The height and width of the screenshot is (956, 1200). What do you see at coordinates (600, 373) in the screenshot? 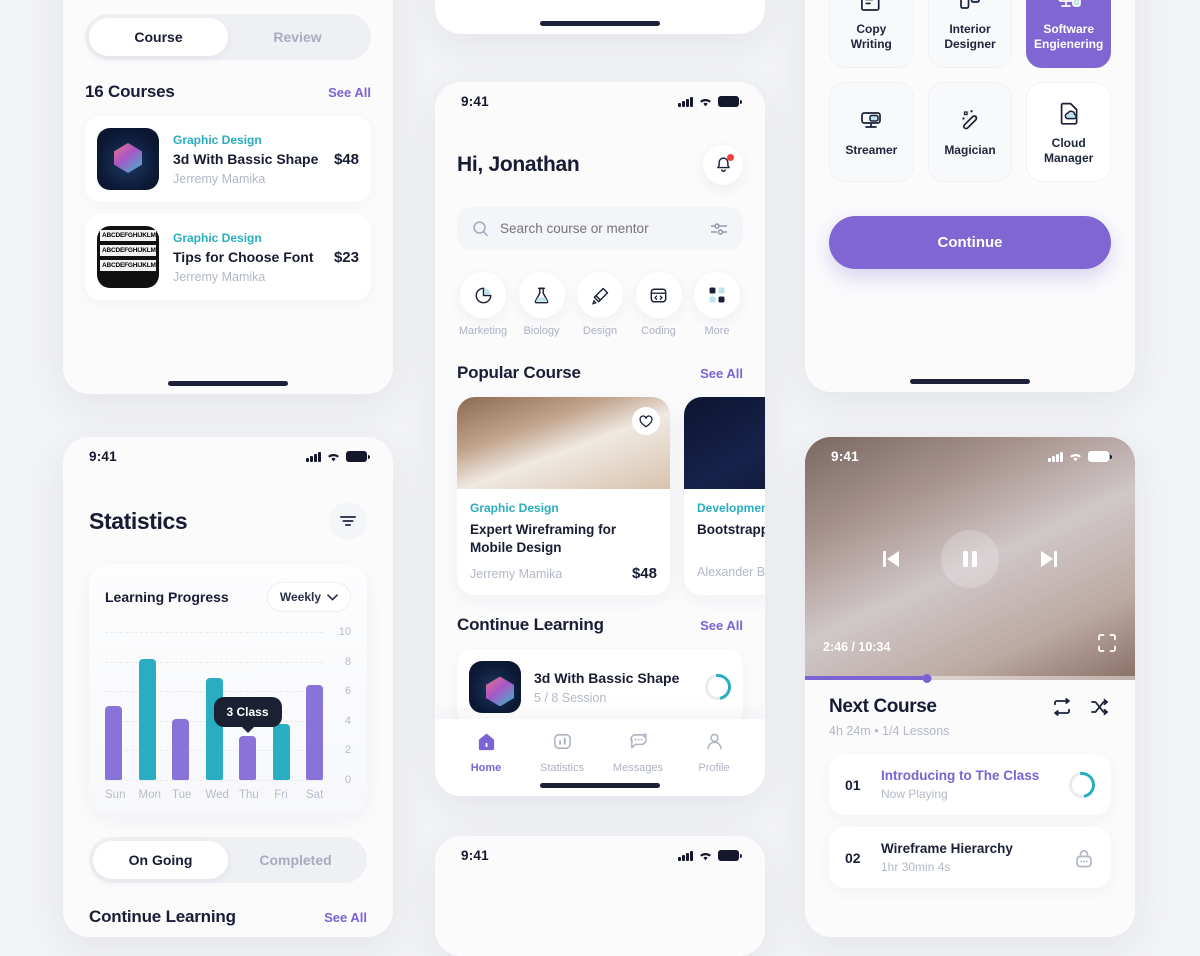
I see `popular-course-header: Popular Course See All` at bounding box center [600, 373].